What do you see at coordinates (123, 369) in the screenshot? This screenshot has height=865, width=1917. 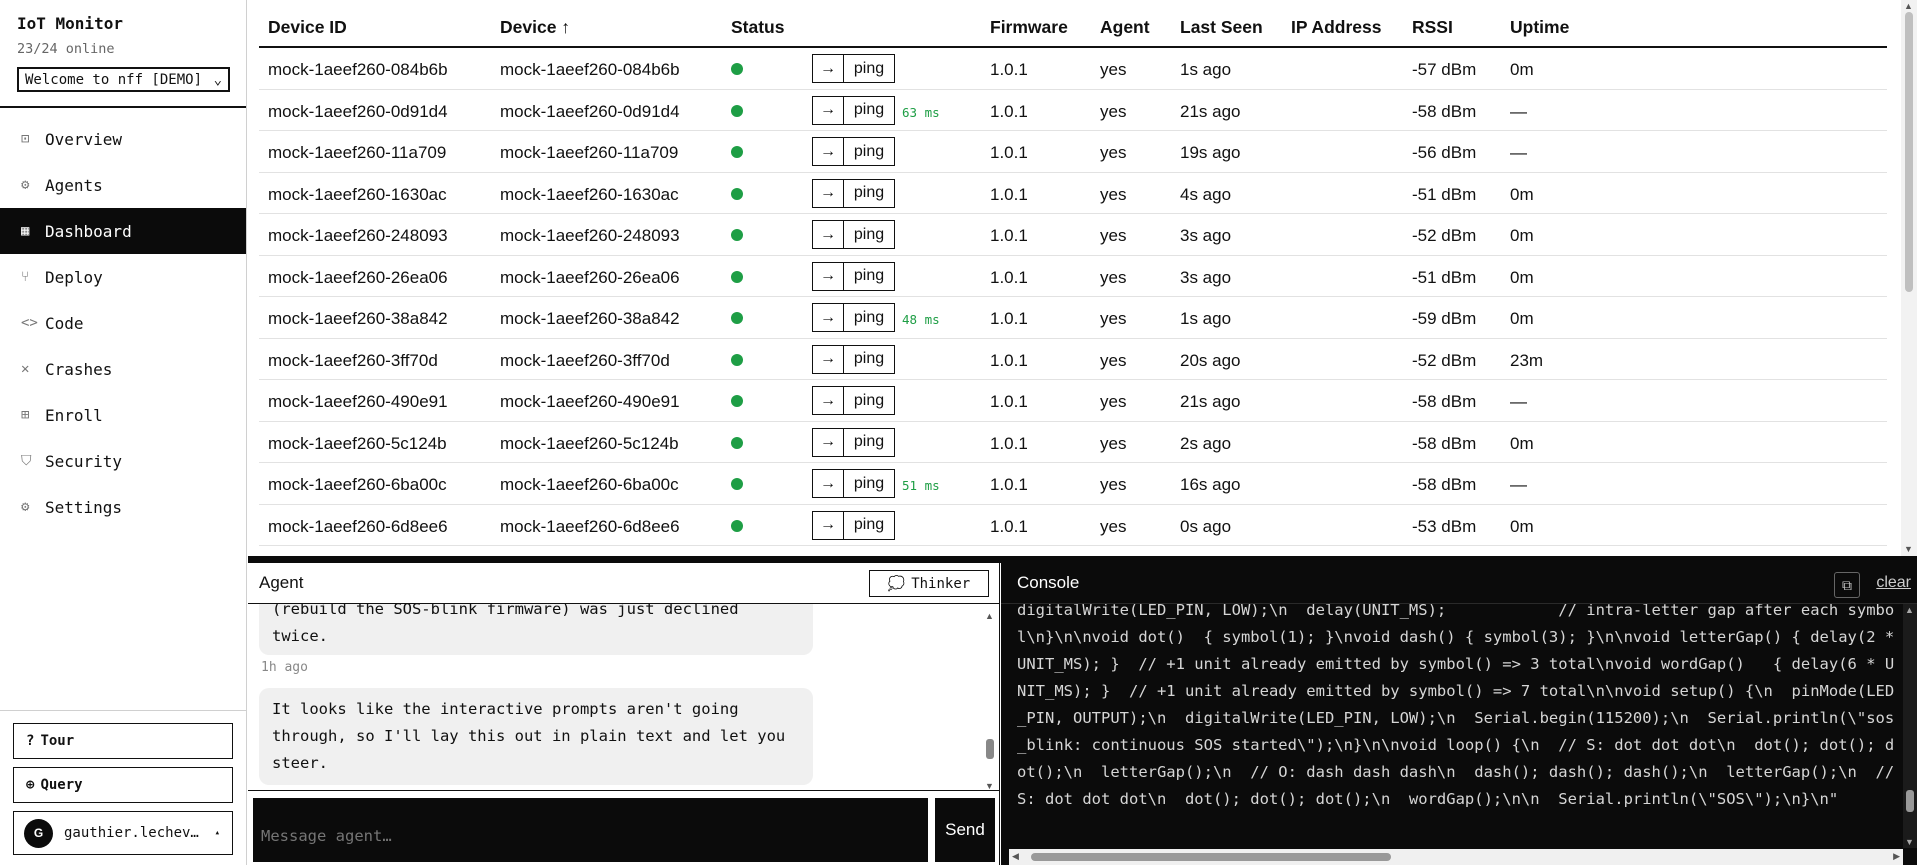 I see `sidebar-item-crashes: ✕ Crashes` at bounding box center [123, 369].